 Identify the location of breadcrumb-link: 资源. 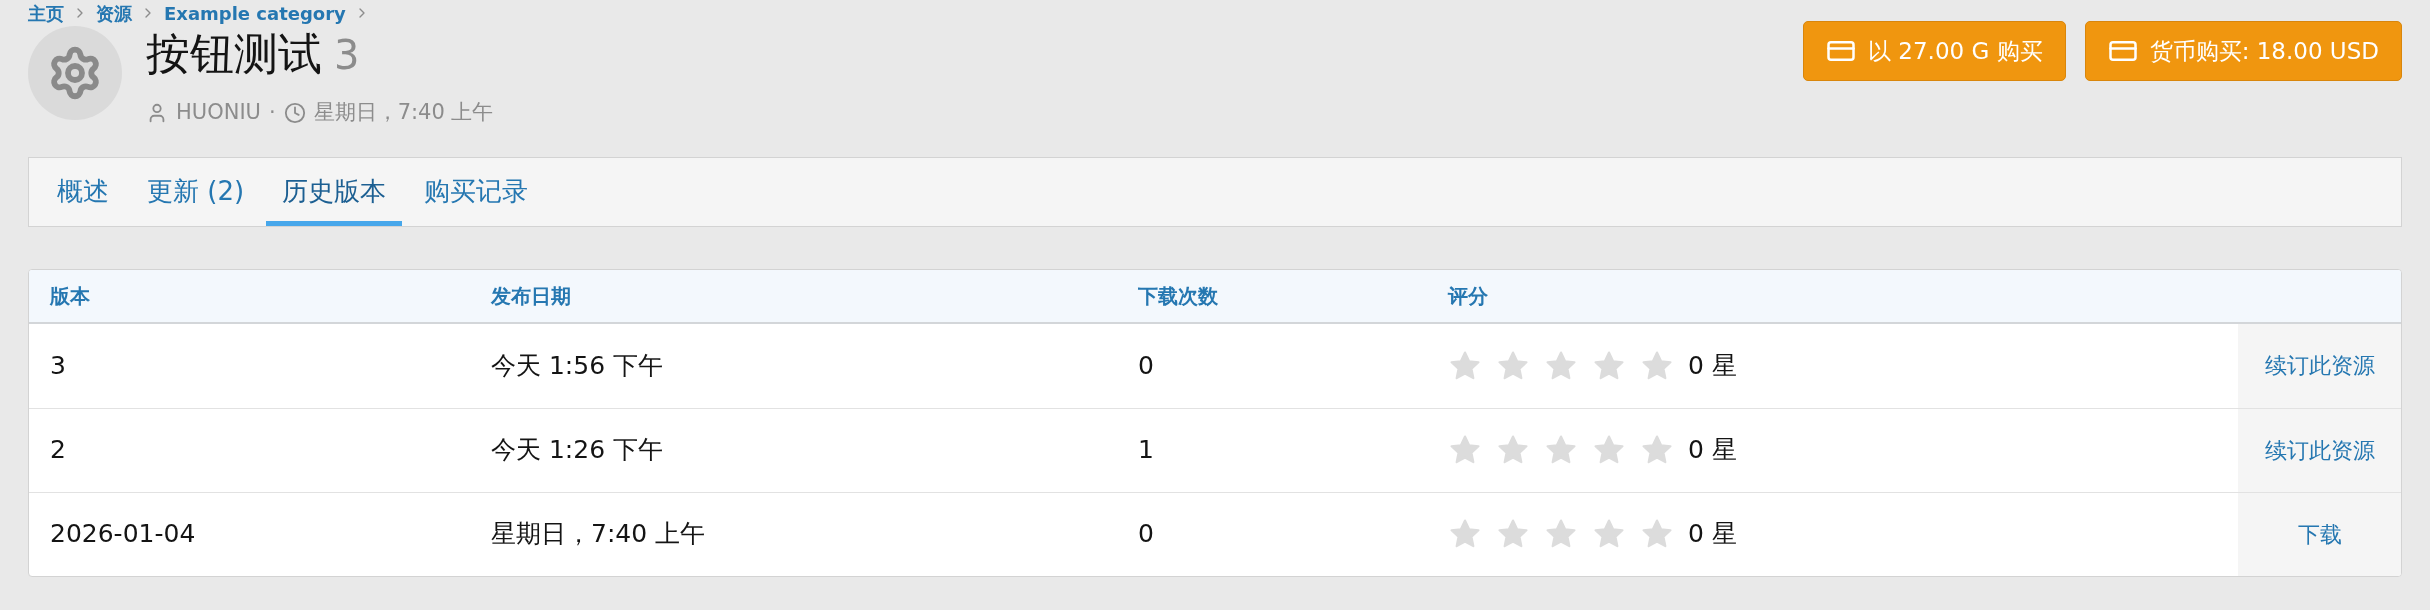
(114, 13).